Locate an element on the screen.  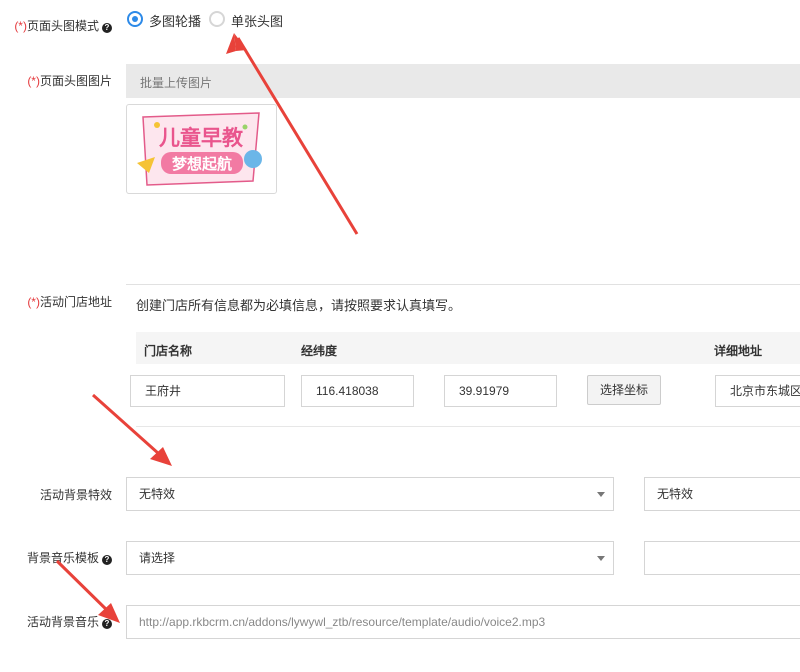
bg-music-template-label-text: 背景音乐模板 is located at coordinates (62, 558).